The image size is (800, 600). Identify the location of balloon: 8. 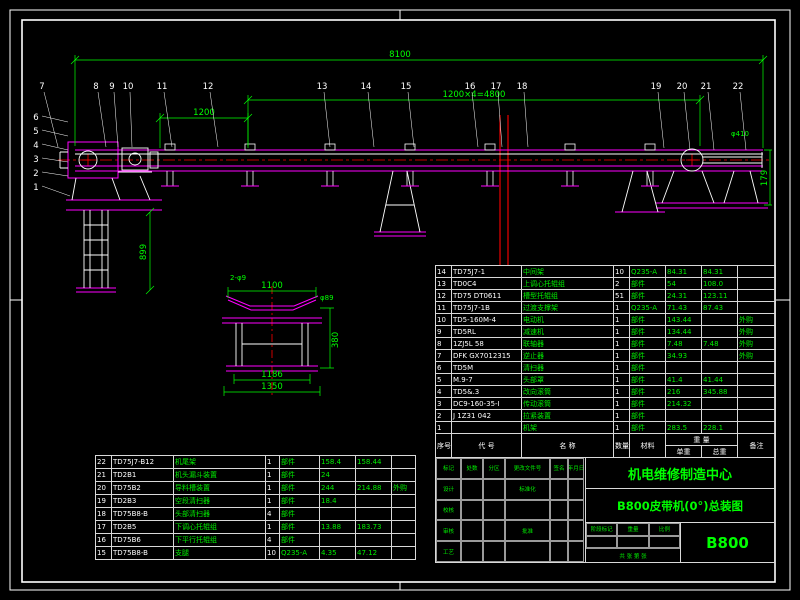
(95, 87).